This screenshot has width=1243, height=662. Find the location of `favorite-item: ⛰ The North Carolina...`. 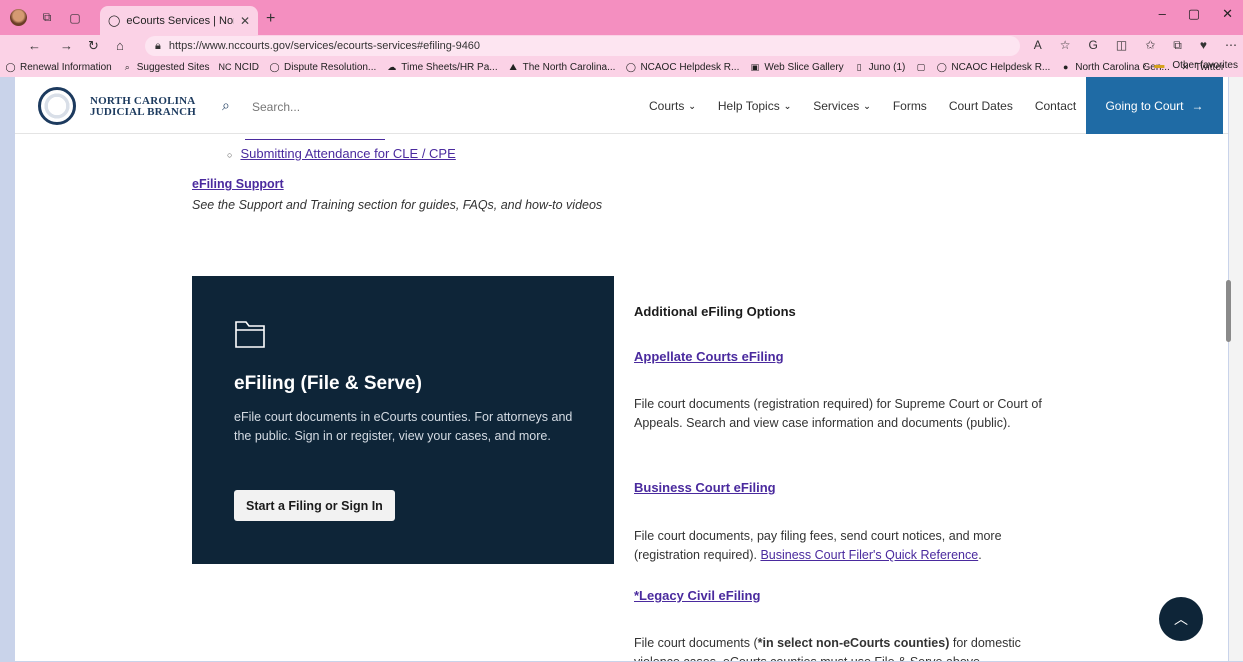

favorite-item: ⛰ The North Carolina... is located at coordinates (562, 67).